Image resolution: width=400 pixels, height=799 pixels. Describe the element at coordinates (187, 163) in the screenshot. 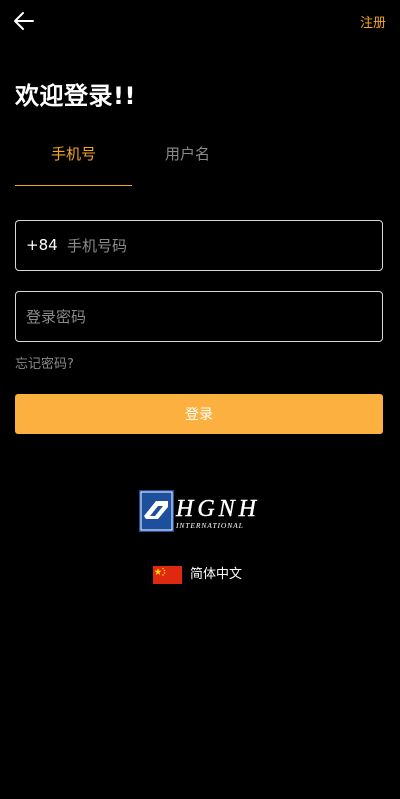

I see `tab-username: 用户名` at that location.